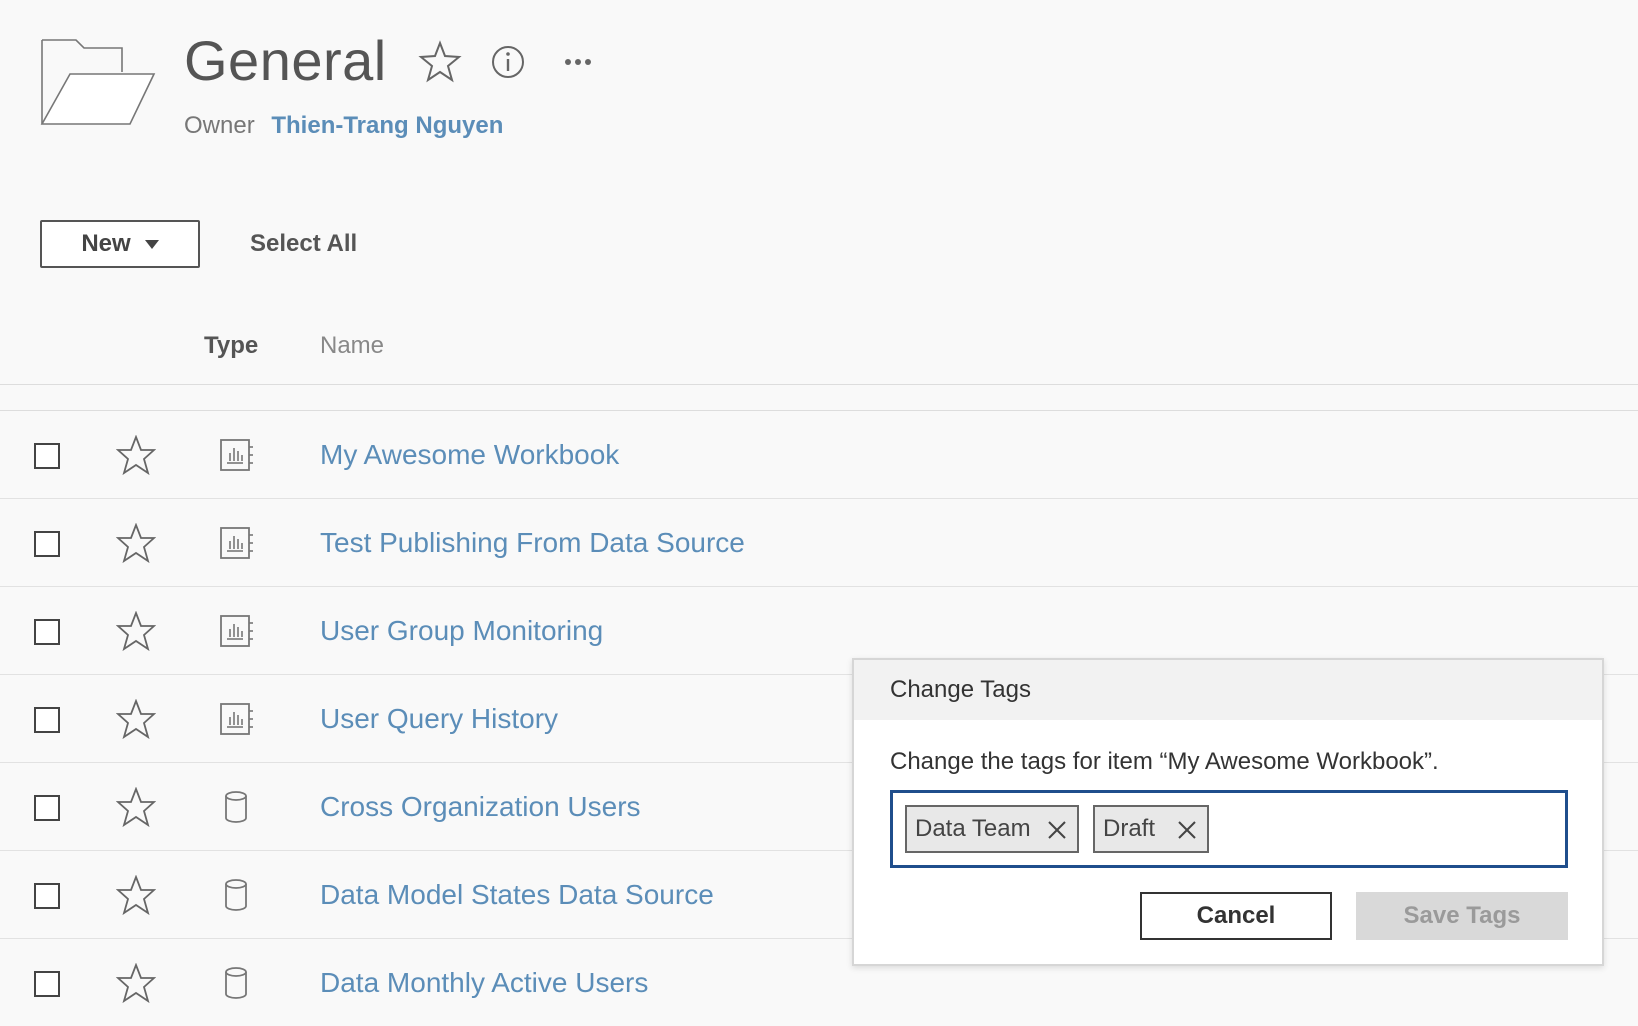 The image size is (1638, 1026). What do you see at coordinates (219, 125) in the screenshot?
I see `owner-label: Owner` at bounding box center [219, 125].